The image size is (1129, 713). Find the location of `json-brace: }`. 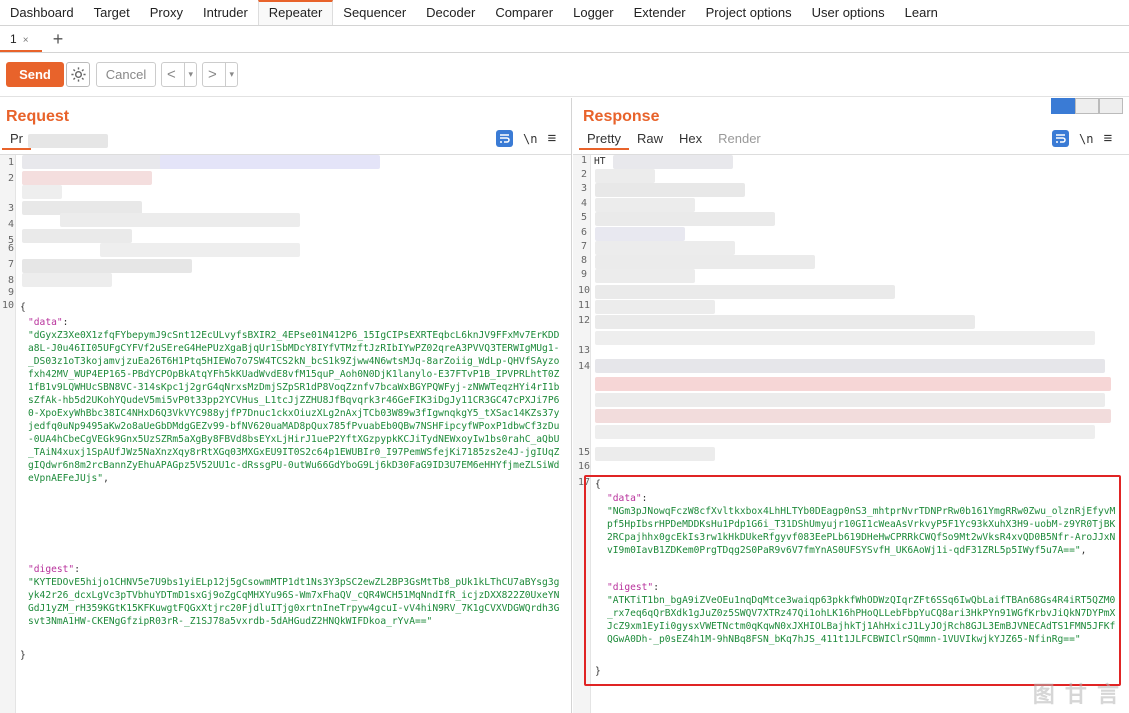

json-brace: } is located at coordinates (598, 671).